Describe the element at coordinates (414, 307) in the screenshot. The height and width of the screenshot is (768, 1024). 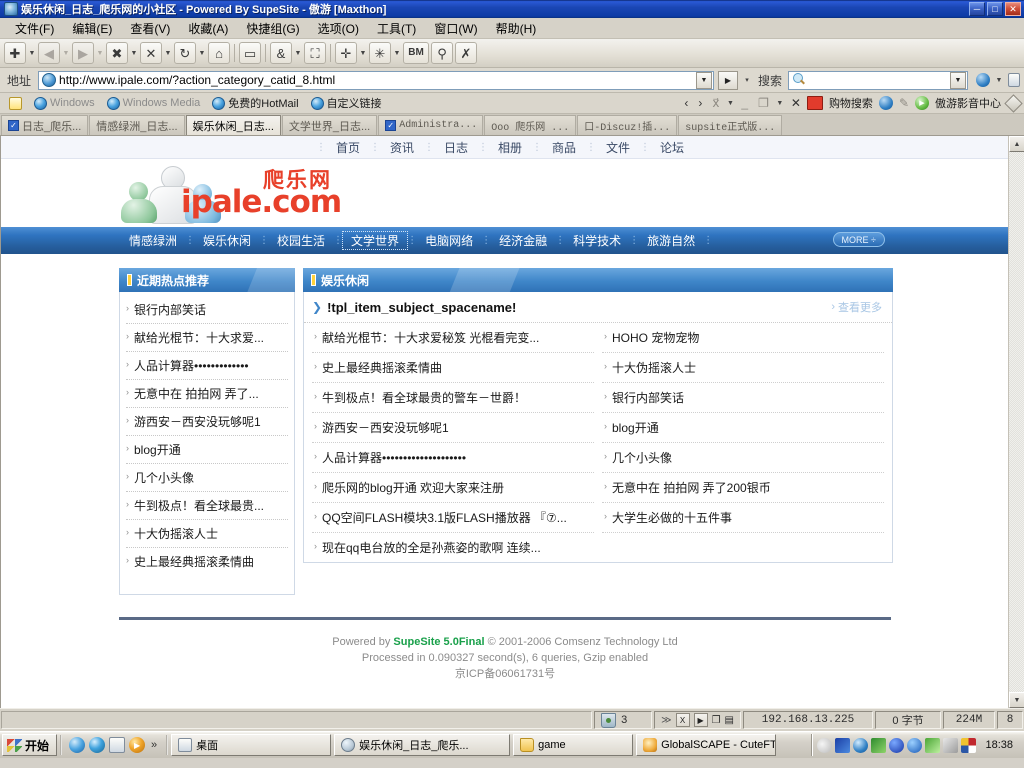
I see `feature-title: ❯ !tpl_item_subject_spacename!` at that location.